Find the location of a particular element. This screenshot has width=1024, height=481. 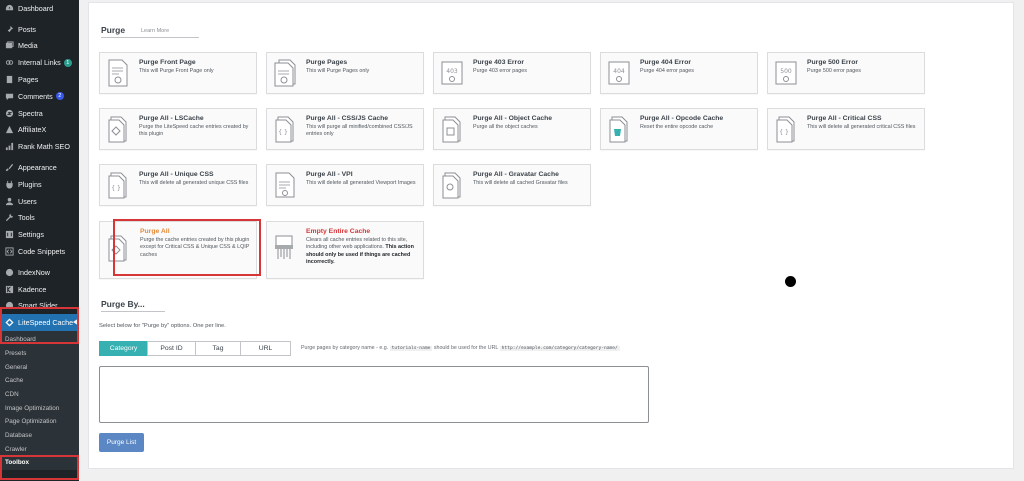

card-title: Purge All - Opcode Cache is located at coordinates (682, 118).